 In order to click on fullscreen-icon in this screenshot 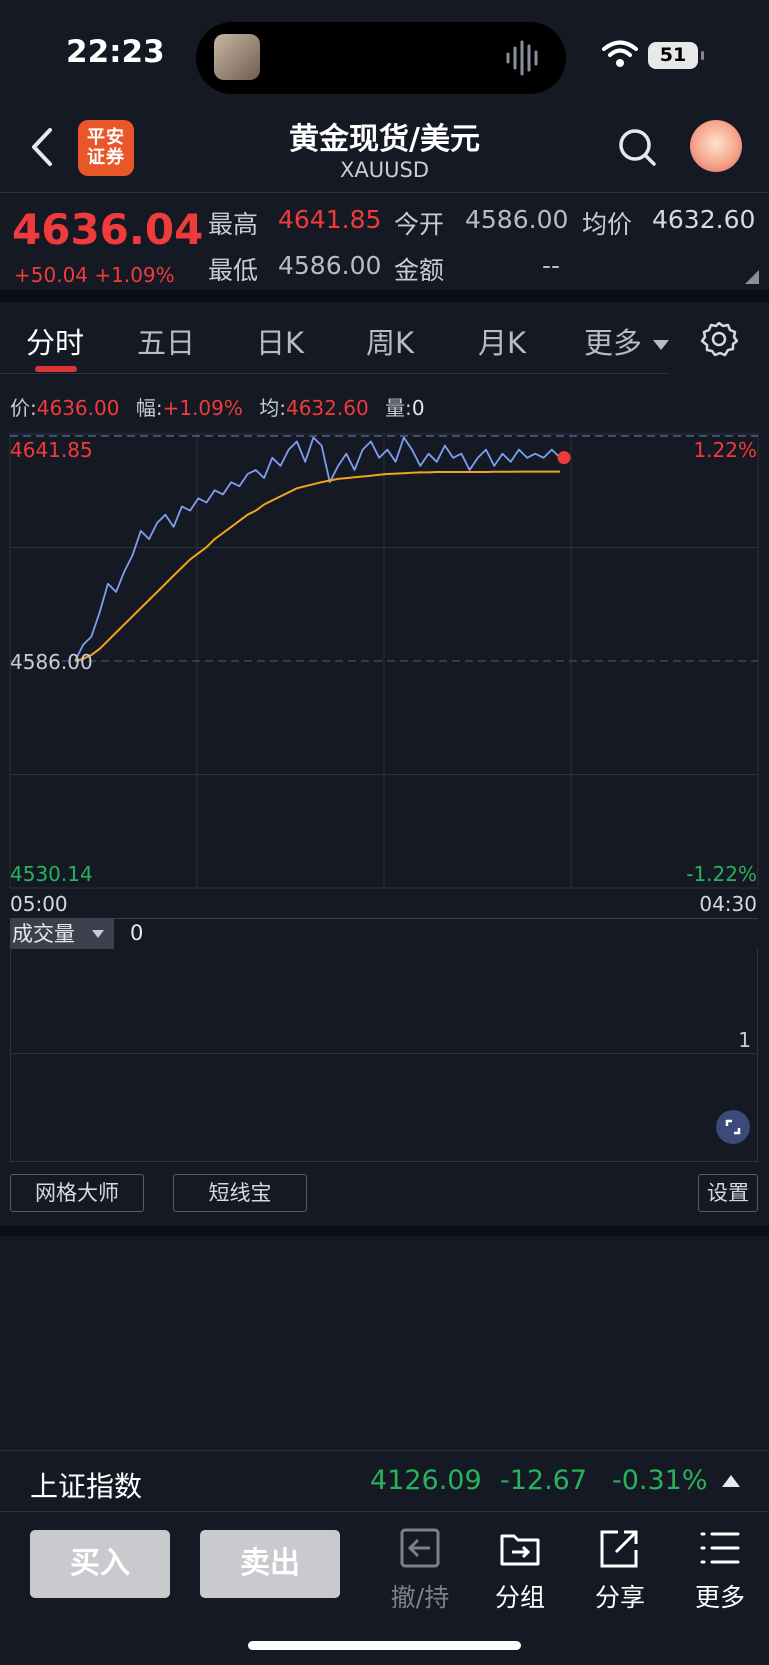, I will do `click(733, 1127)`.